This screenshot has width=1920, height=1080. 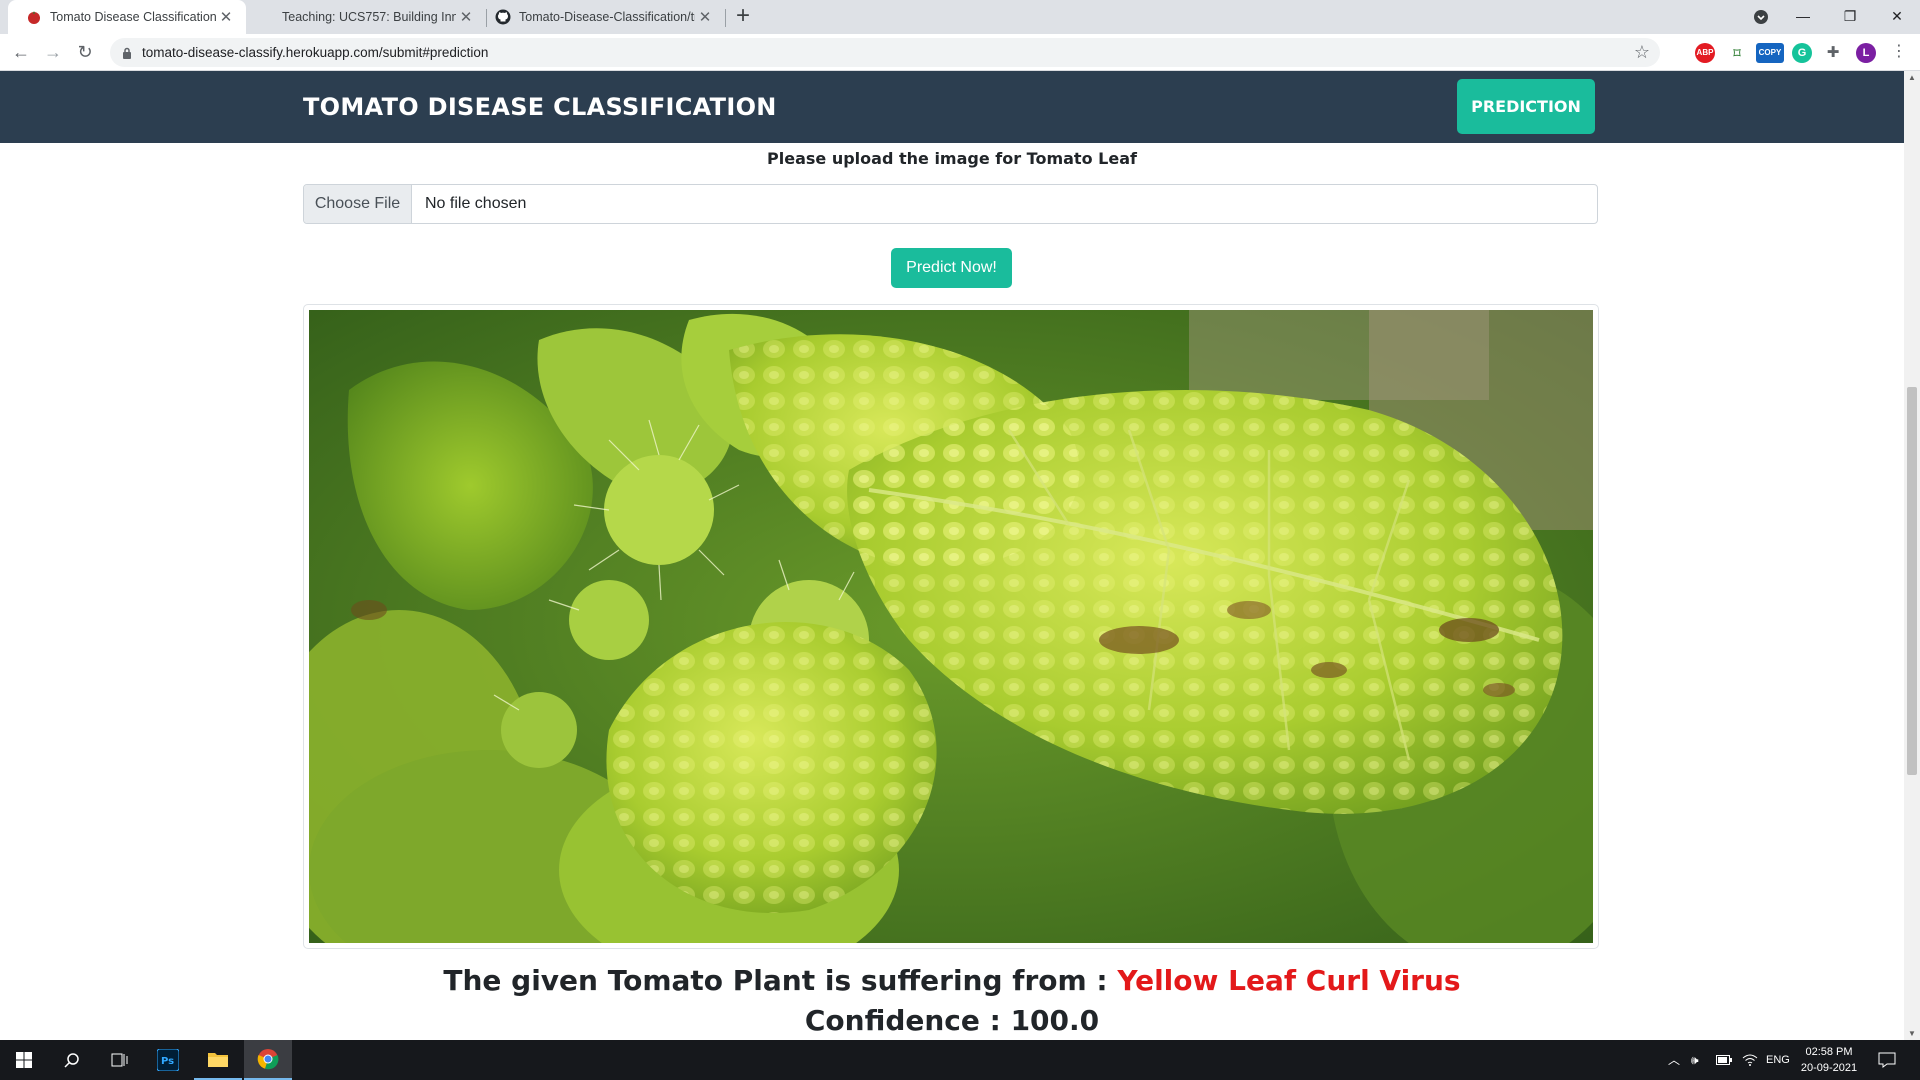 What do you see at coordinates (120, 1060) in the screenshot?
I see `task-view-icon` at bounding box center [120, 1060].